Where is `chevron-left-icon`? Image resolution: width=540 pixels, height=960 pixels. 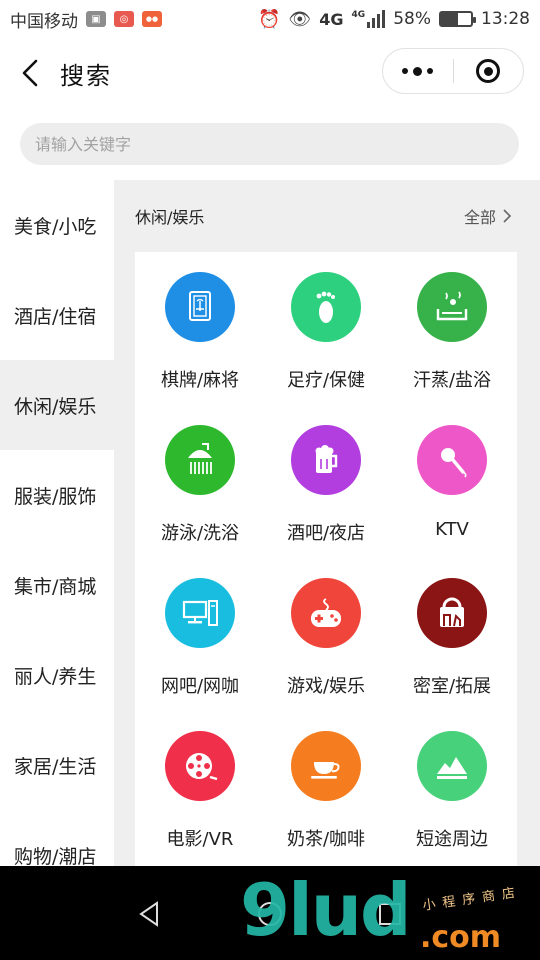 chevron-left-icon is located at coordinates (30, 73).